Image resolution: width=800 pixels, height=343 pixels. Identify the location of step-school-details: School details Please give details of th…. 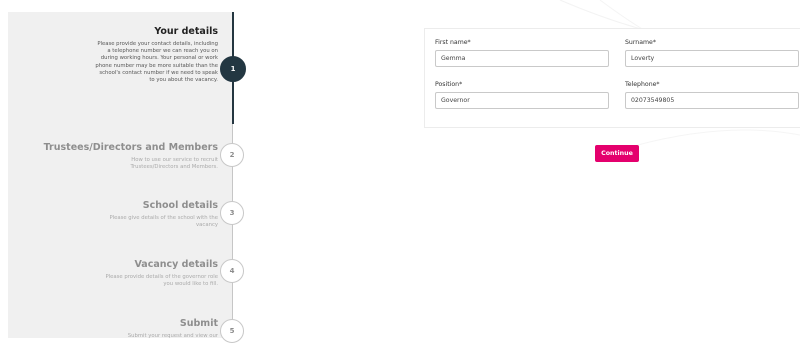
(113, 214).